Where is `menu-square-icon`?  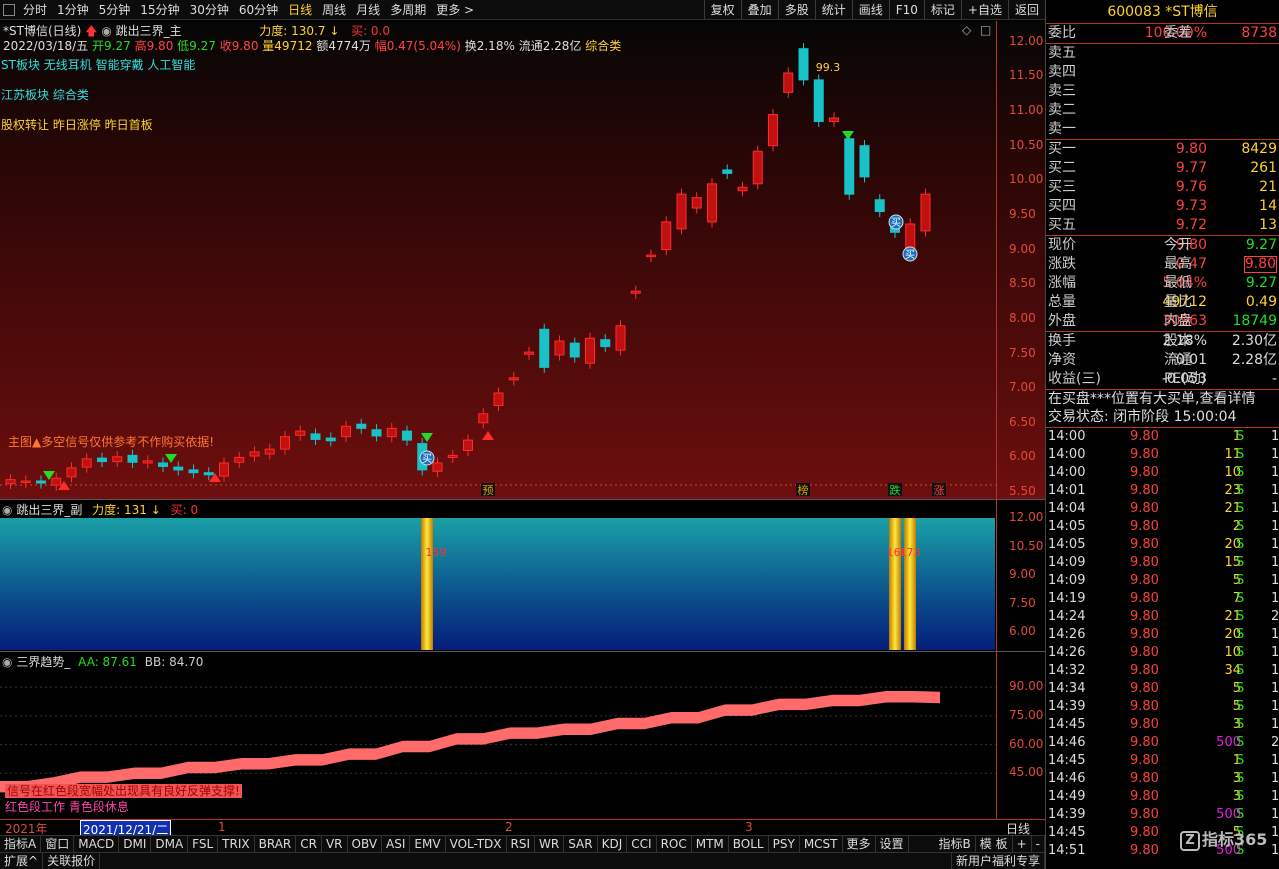
menu-square-icon is located at coordinates (9, 9).